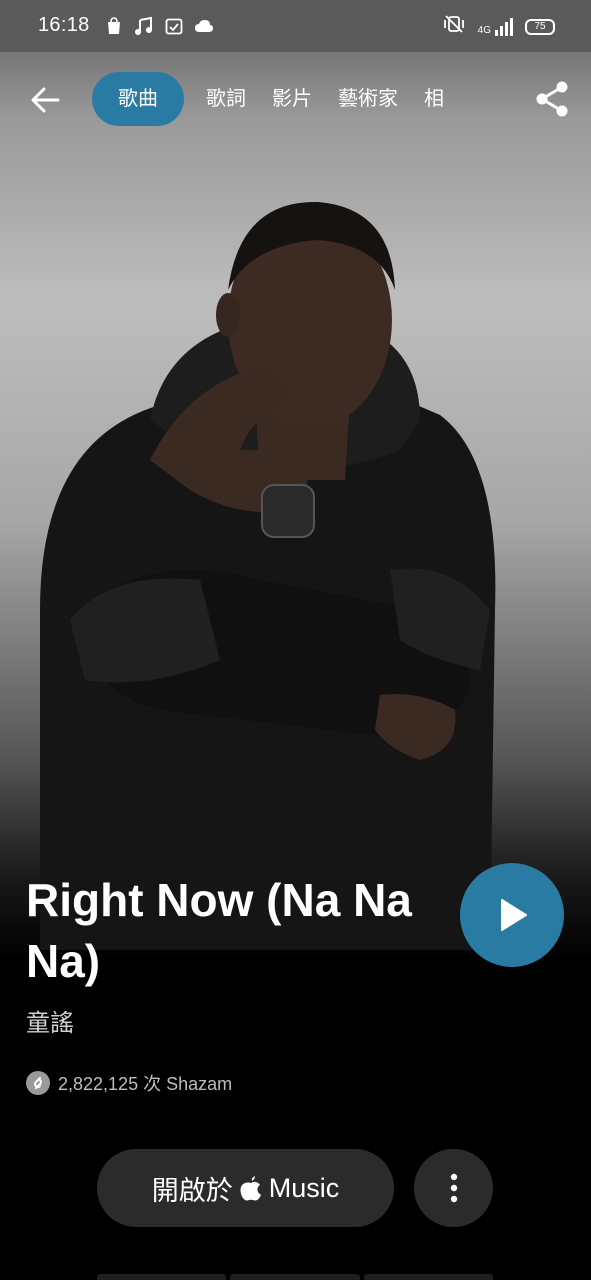 The image size is (591, 1280). What do you see at coordinates (292, 99) in the screenshot?
I see `tab-videos: 影片` at bounding box center [292, 99].